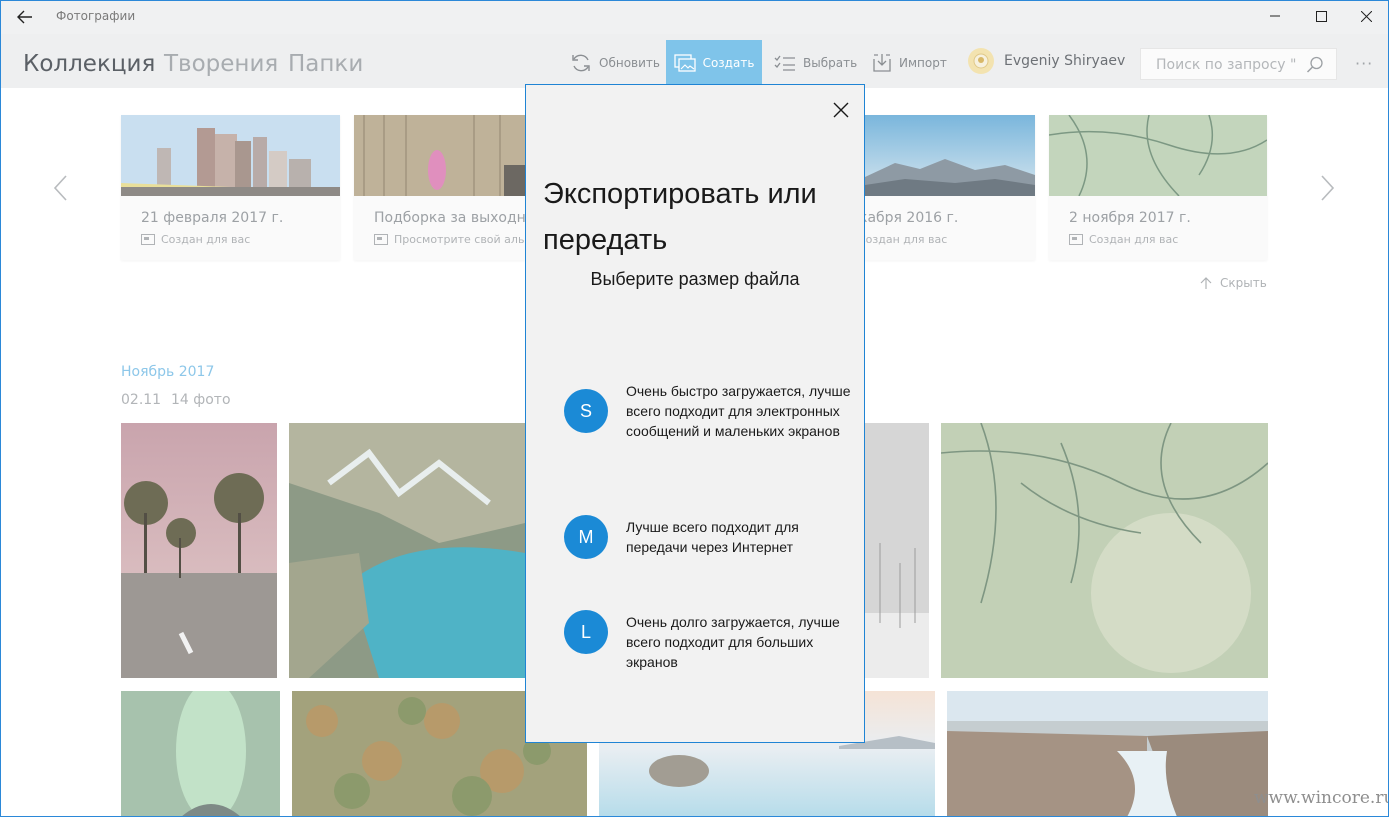 The height and width of the screenshot is (817, 1389). What do you see at coordinates (629, 63) in the screenshot?
I see `refresh-label: Обновить` at bounding box center [629, 63].